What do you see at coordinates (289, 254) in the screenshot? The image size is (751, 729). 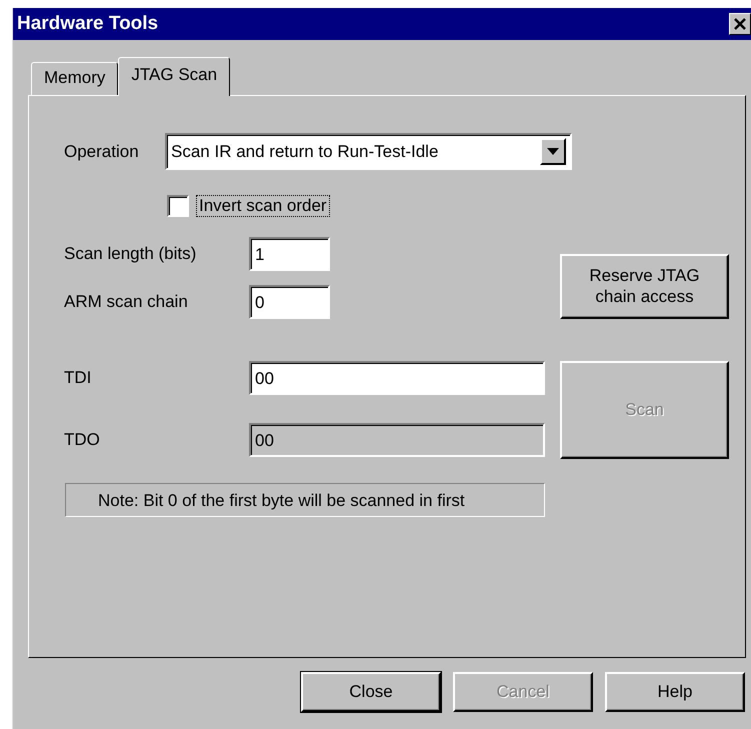 I see `input-field: 1` at bounding box center [289, 254].